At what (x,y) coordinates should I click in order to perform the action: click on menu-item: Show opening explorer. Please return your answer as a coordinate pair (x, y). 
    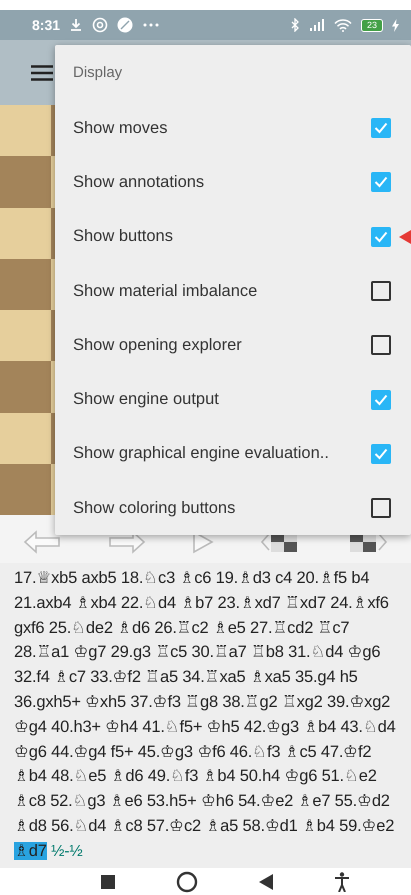
    Looking at the image, I should click on (233, 345).